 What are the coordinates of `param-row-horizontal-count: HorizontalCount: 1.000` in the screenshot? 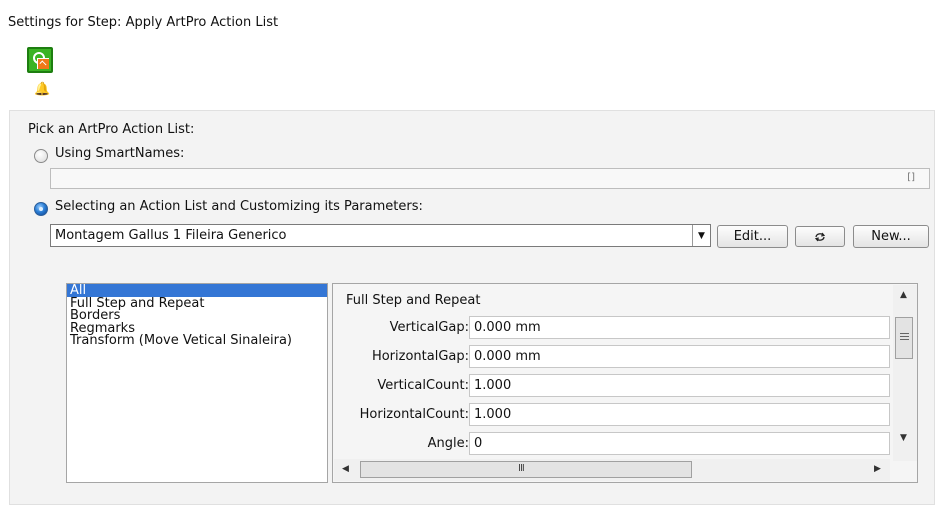 It's located at (611, 414).